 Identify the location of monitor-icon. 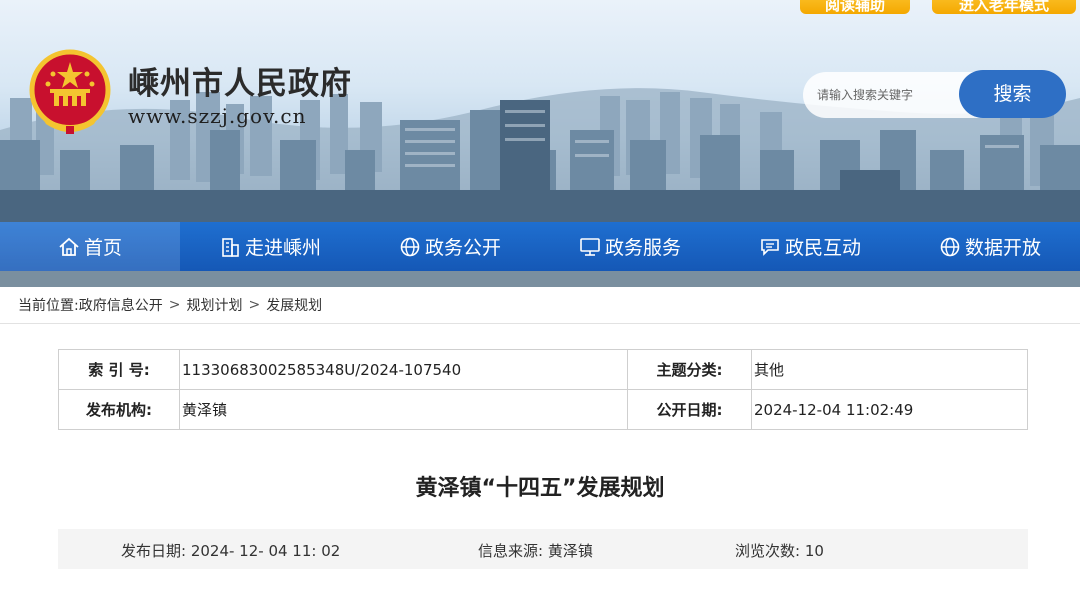
(590, 246).